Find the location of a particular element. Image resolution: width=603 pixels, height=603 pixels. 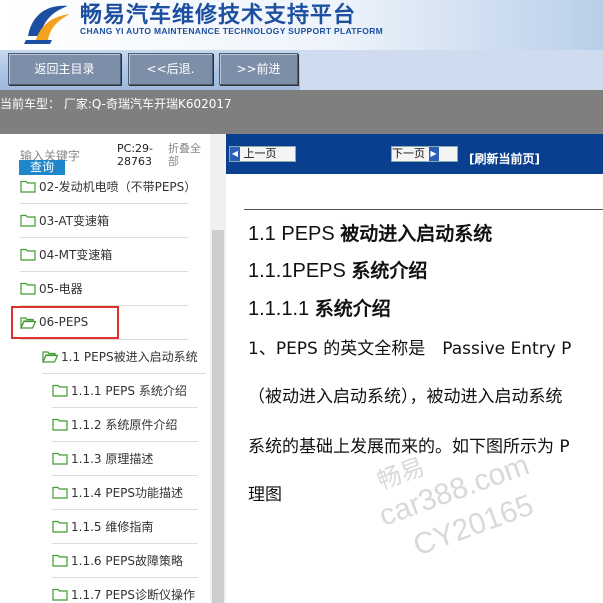

back-button: <<后退. is located at coordinates (170, 69).